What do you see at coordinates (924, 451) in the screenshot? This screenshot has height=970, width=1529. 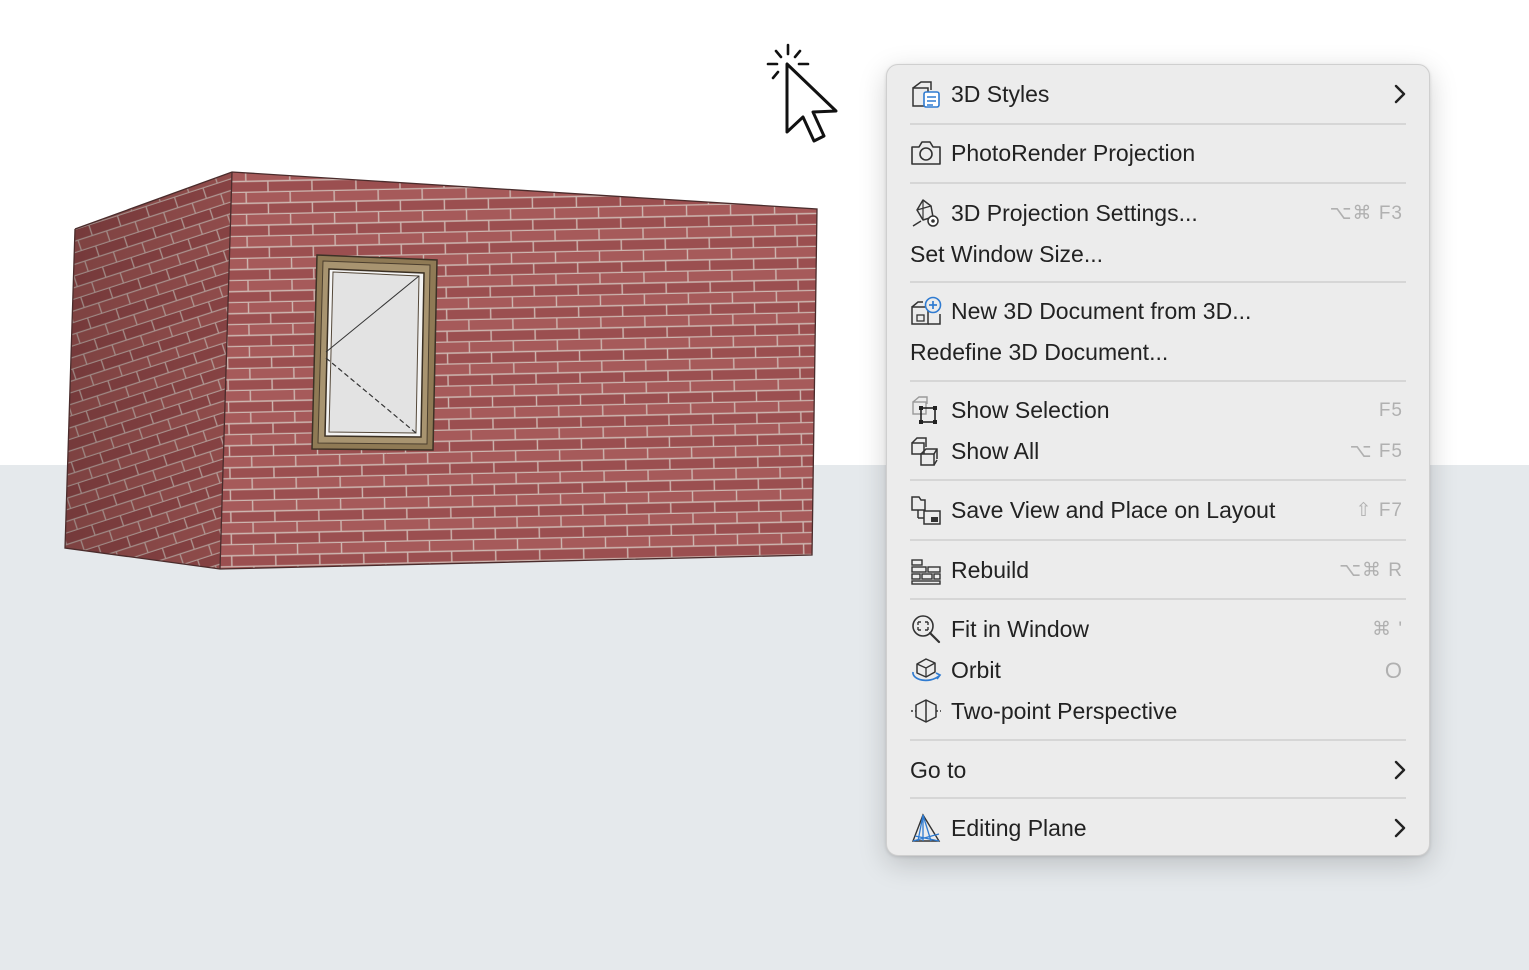 I see `show-all-icon` at bounding box center [924, 451].